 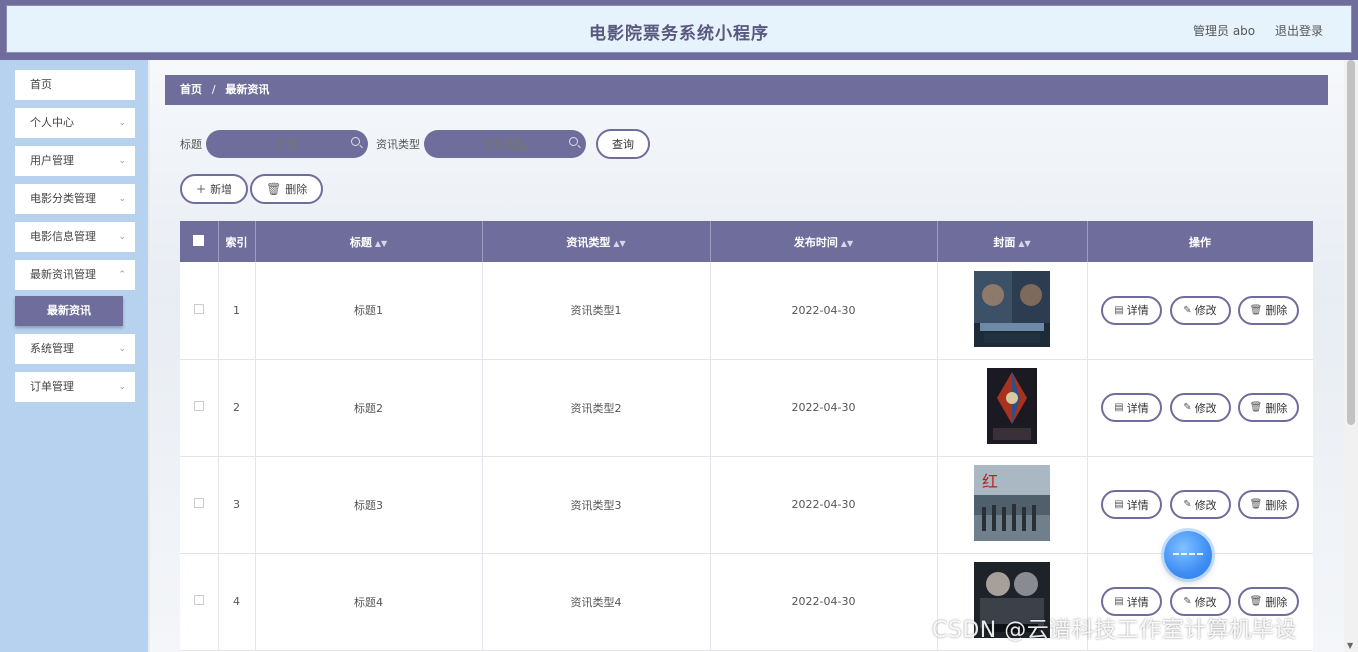 What do you see at coordinates (63, 236) in the screenshot?
I see `sidebar-item-label: 电影信息管理` at bounding box center [63, 236].